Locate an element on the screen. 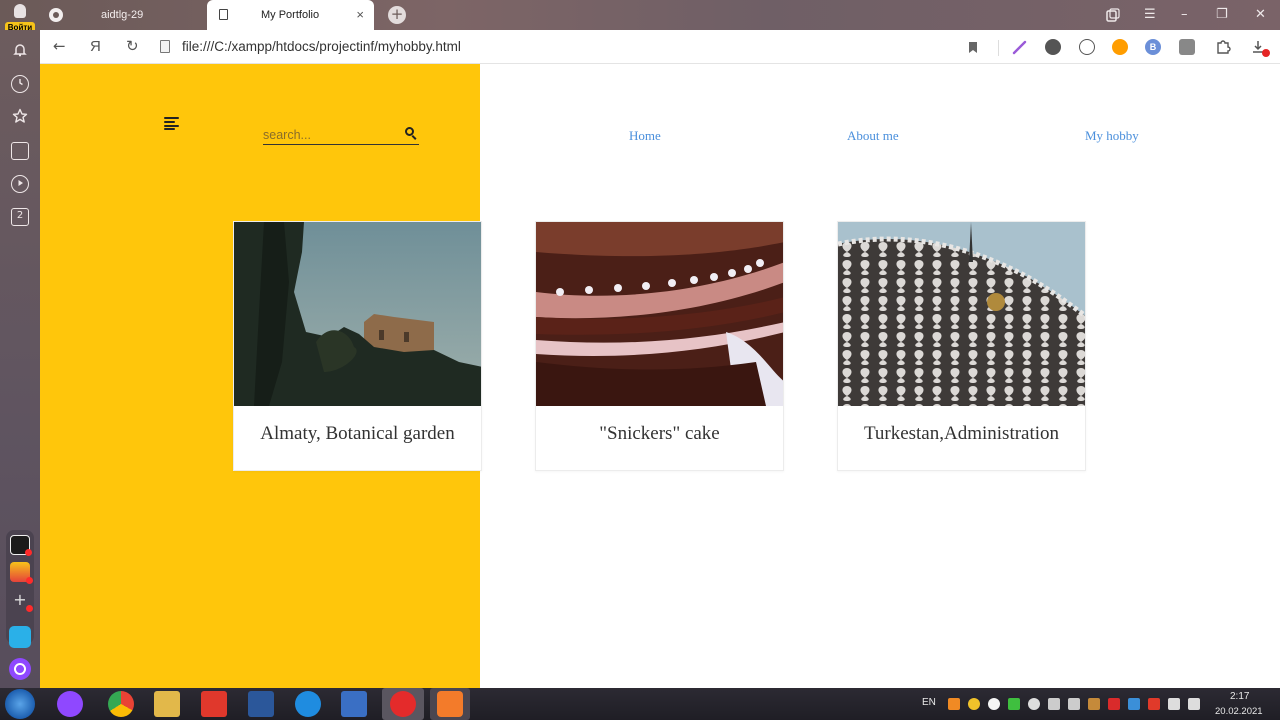  volume-icon is located at coordinates (1074, 704).